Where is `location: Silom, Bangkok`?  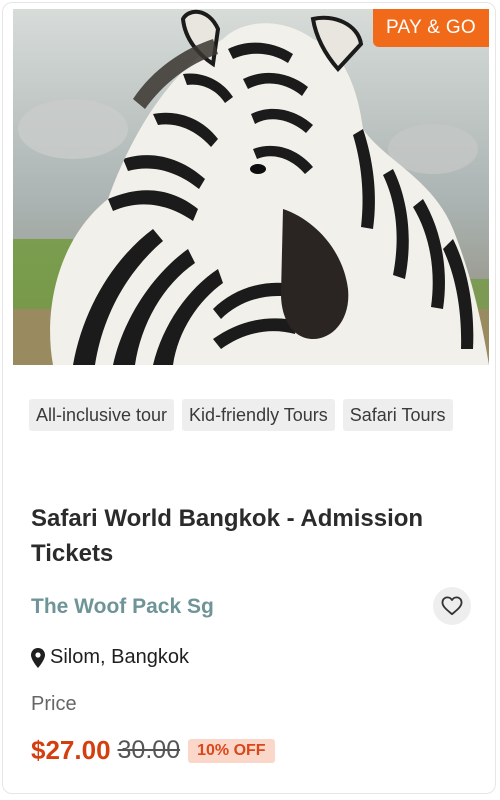
location: Silom, Bangkok is located at coordinates (110, 657).